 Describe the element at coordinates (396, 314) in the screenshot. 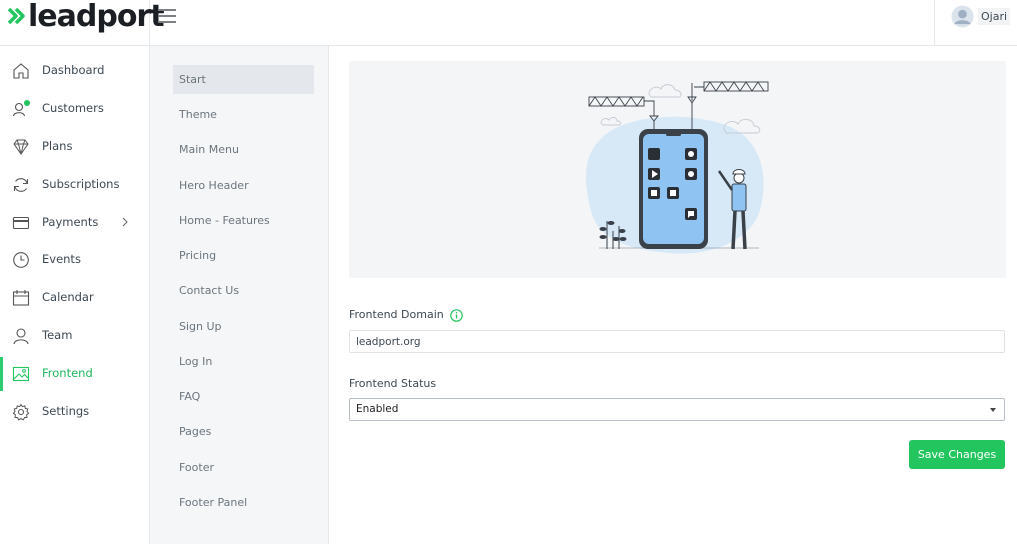

I see `domain-label: Frontend Domain` at that location.